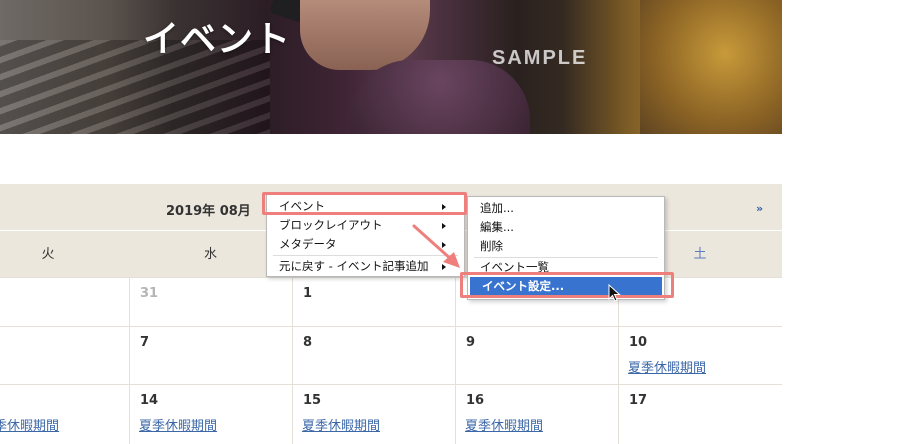  I want to click on menu-item-label: メタデータ, so click(308, 244).